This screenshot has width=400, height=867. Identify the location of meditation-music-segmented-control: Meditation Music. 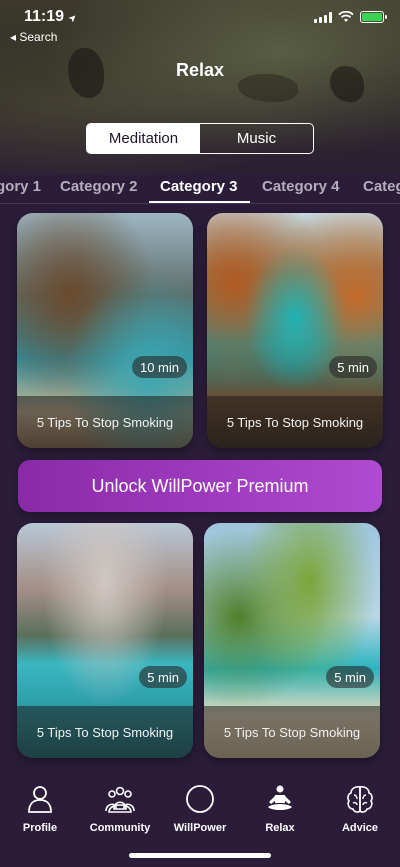
(200, 138).